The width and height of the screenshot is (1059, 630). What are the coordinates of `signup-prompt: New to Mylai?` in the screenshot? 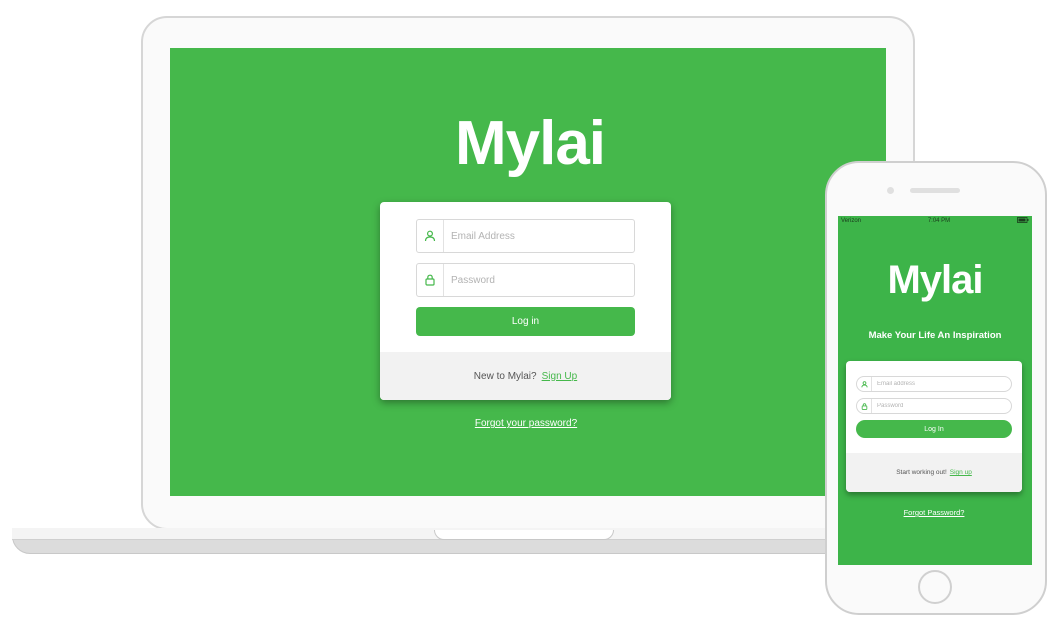 It's located at (505, 376).